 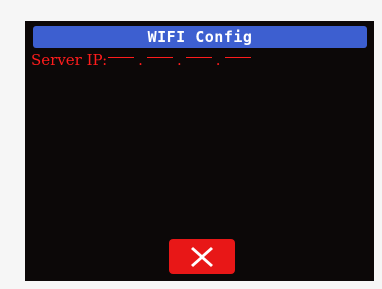 I want to click on ip-octet-1-field, so click(x=121, y=57).